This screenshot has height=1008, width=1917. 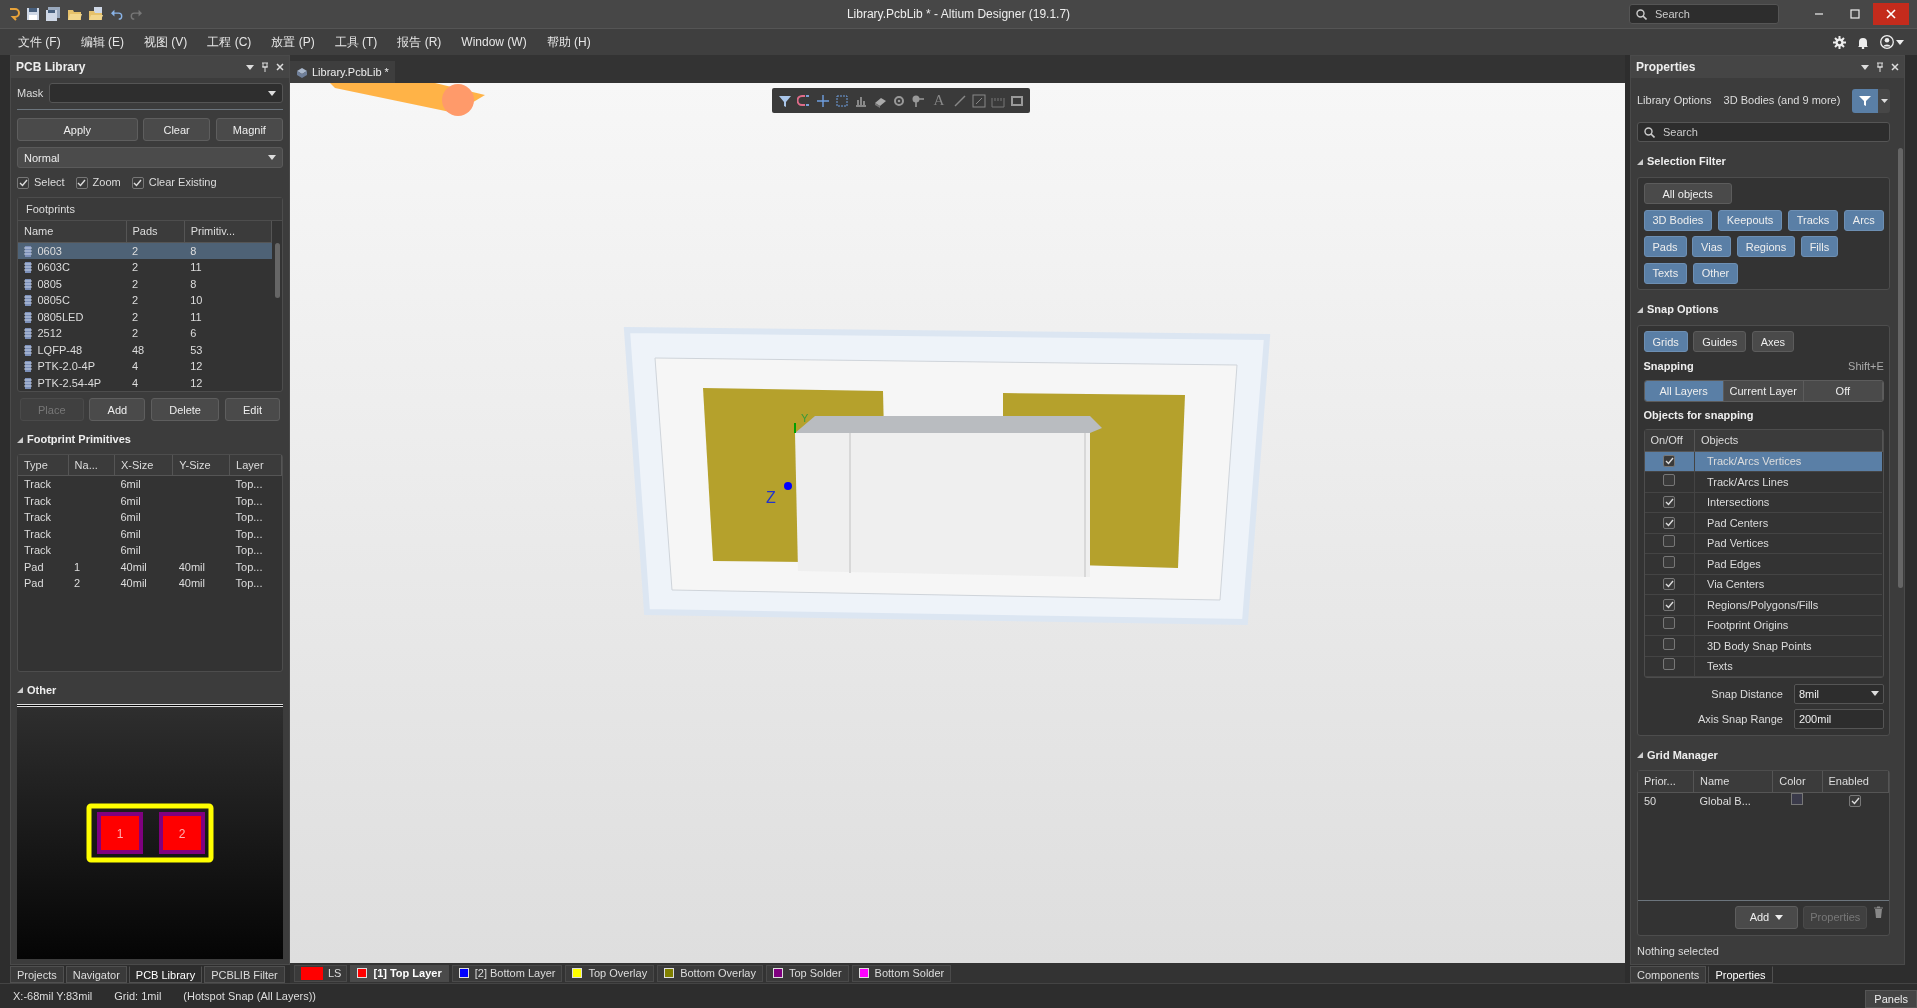 I want to click on panels-button: Panels, so click(x=1891, y=999).